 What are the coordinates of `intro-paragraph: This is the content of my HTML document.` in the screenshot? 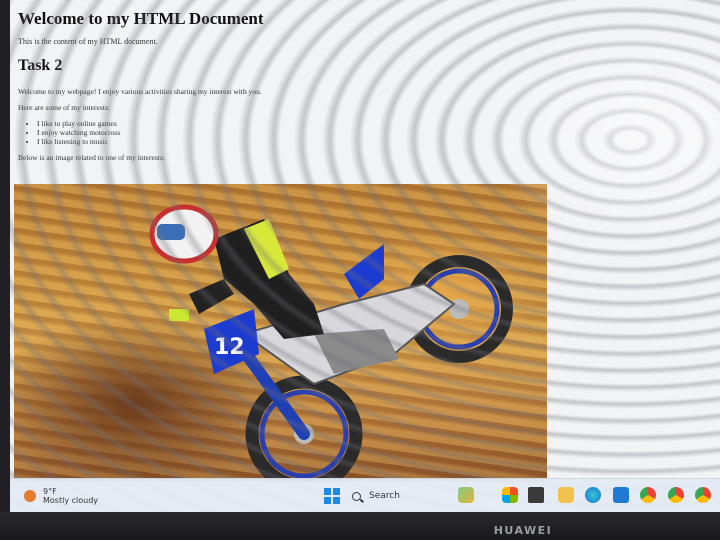 It's located at (88, 41).